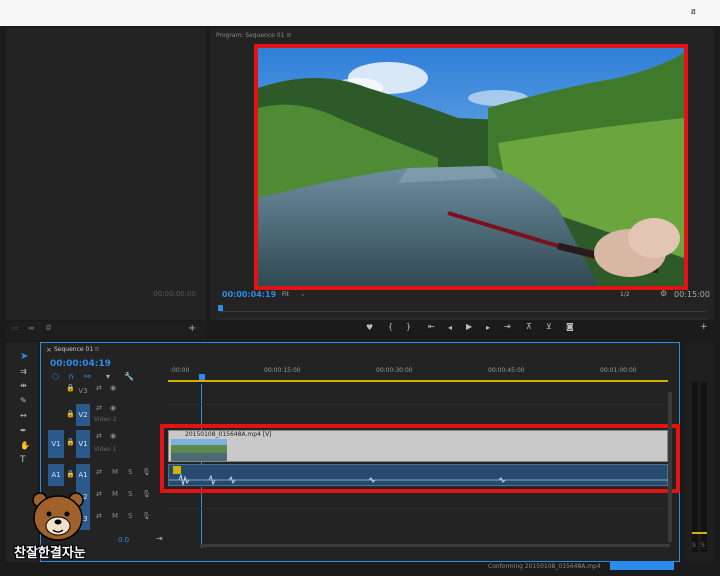 The width and height of the screenshot is (720, 576). What do you see at coordinates (220, 308) in the screenshot?
I see `playhead-marker` at bounding box center [220, 308].